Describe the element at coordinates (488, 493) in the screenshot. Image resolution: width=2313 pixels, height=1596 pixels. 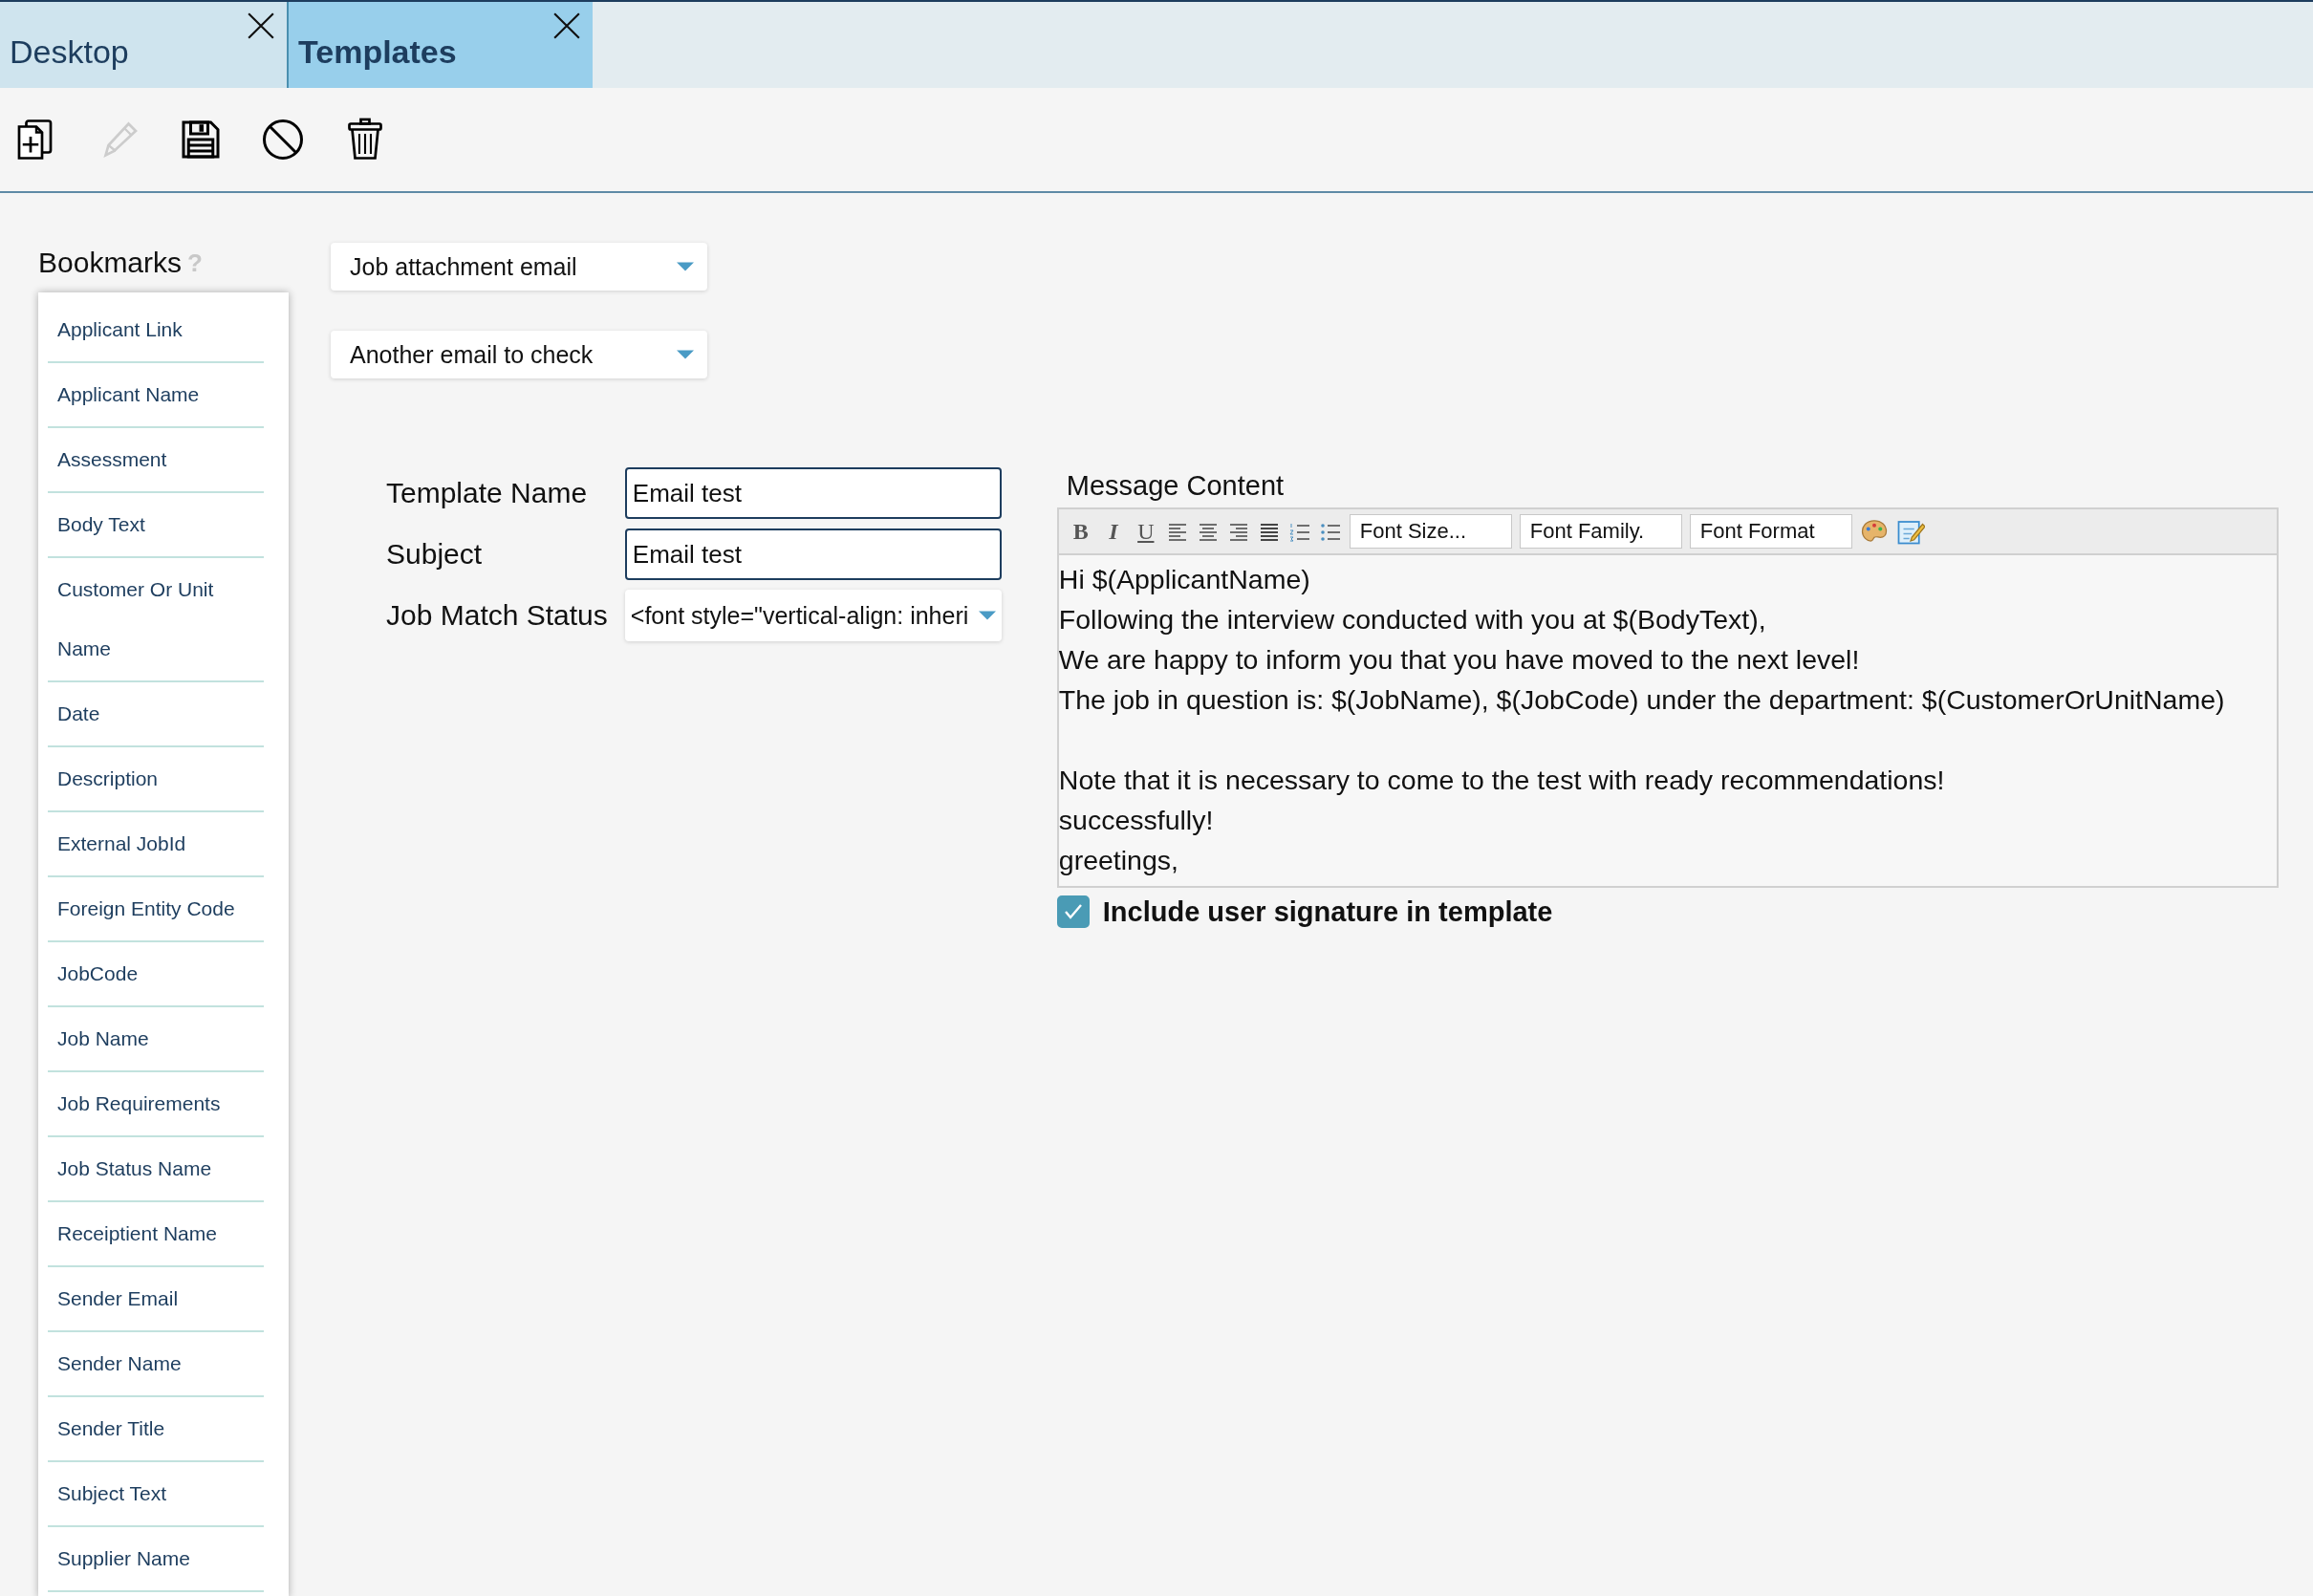
I see `field-label: Template Name` at that location.